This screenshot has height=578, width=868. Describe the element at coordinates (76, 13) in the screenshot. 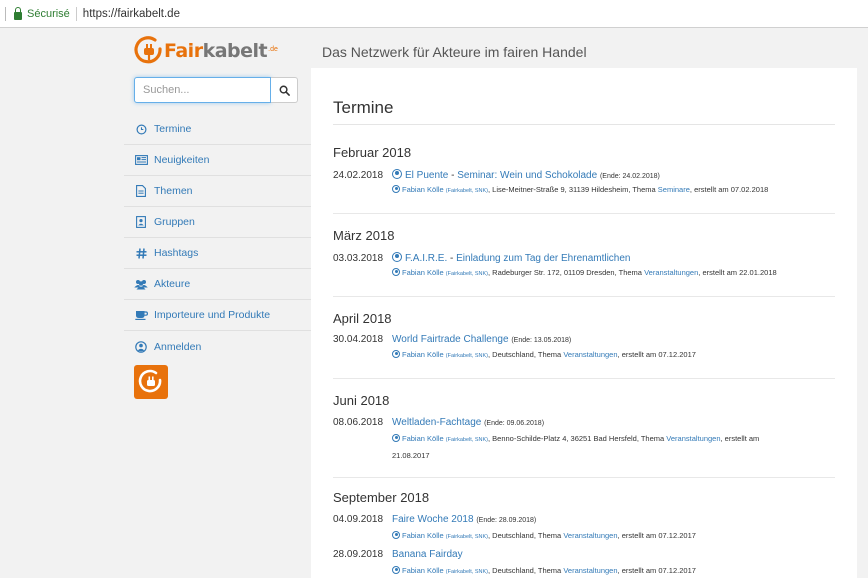

I see `address-separator` at that location.